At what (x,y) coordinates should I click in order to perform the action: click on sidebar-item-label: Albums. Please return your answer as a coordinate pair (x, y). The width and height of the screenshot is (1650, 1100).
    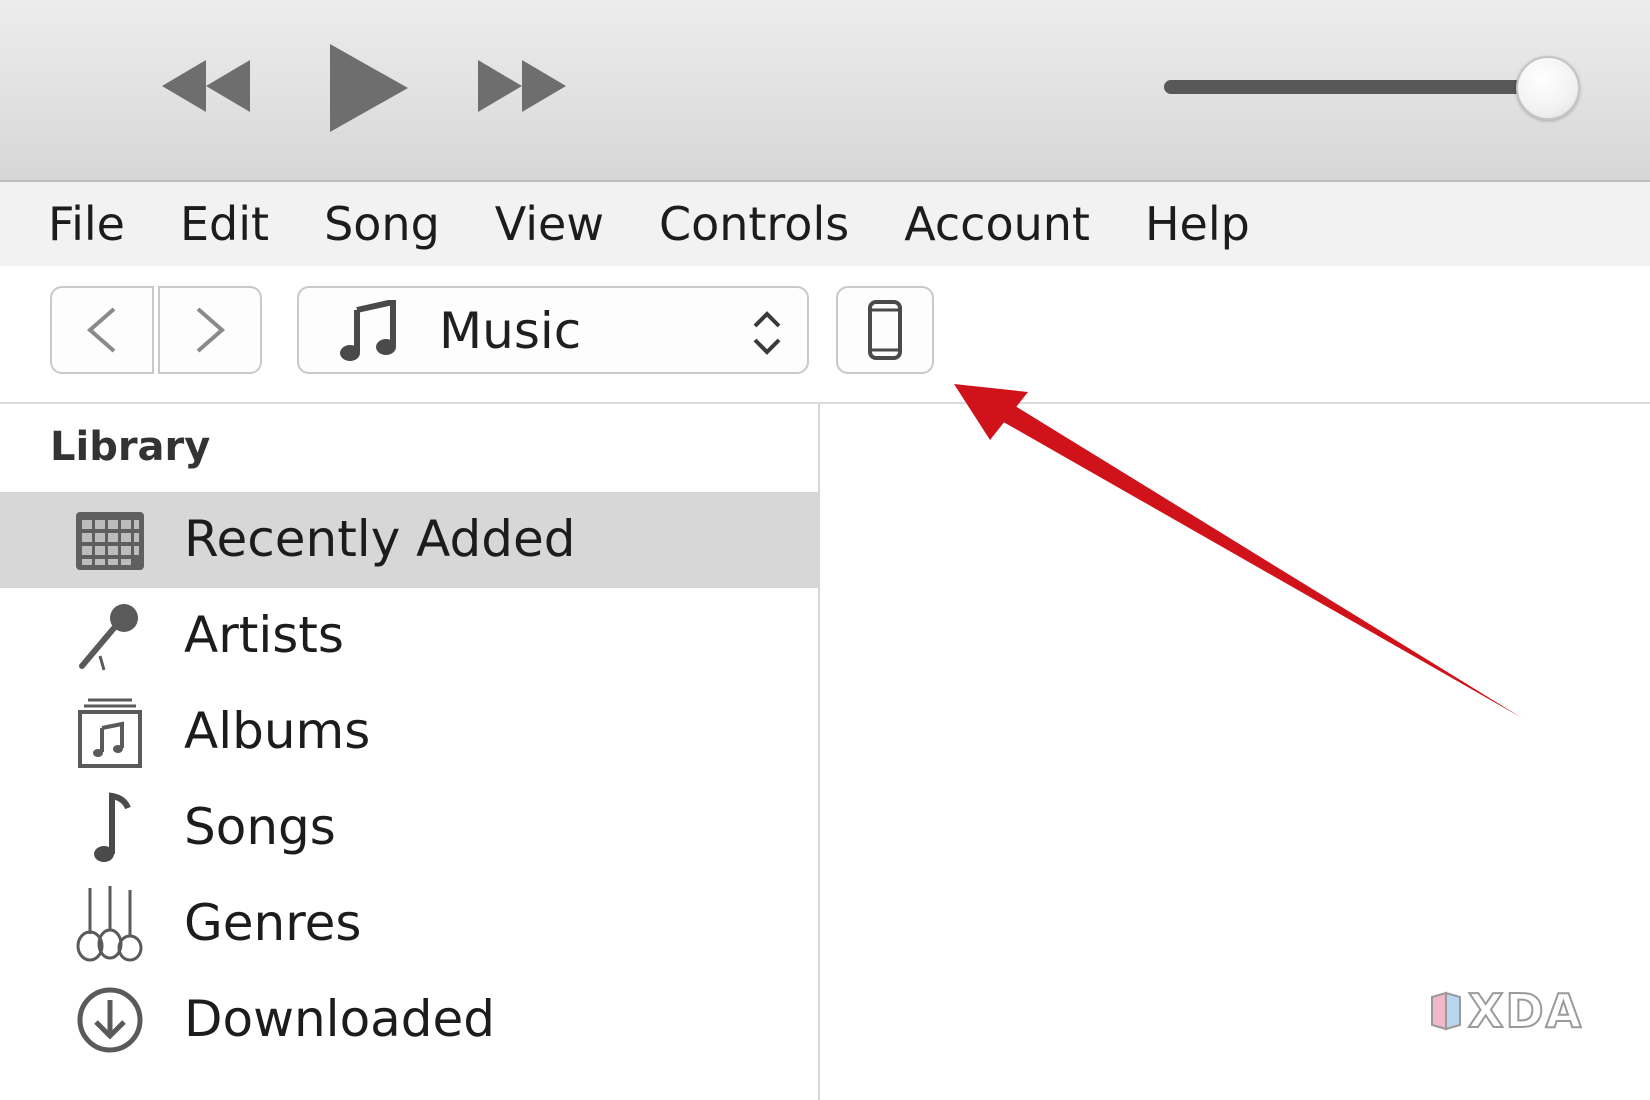
    Looking at the image, I should click on (277, 731).